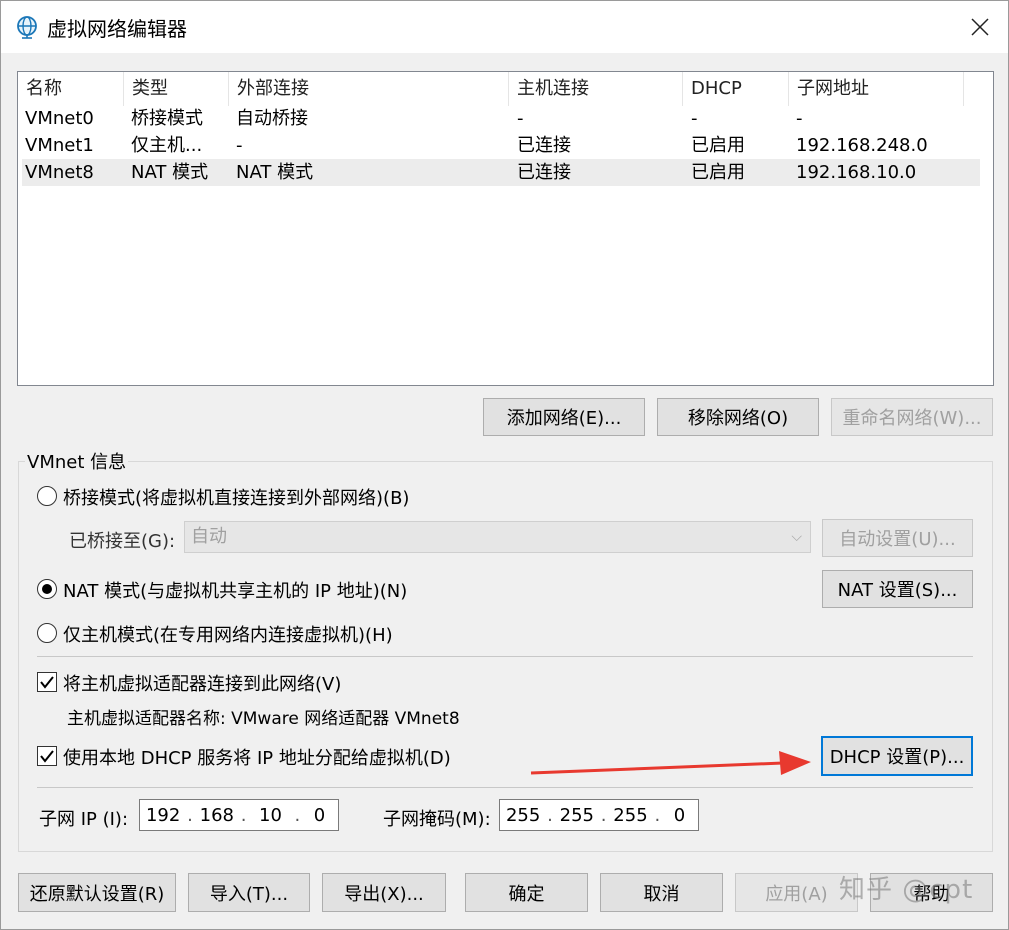 The image size is (1009, 930). What do you see at coordinates (27, 27) in the screenshot?
I see `globe-network-icon` at bounding box center [27, 27].